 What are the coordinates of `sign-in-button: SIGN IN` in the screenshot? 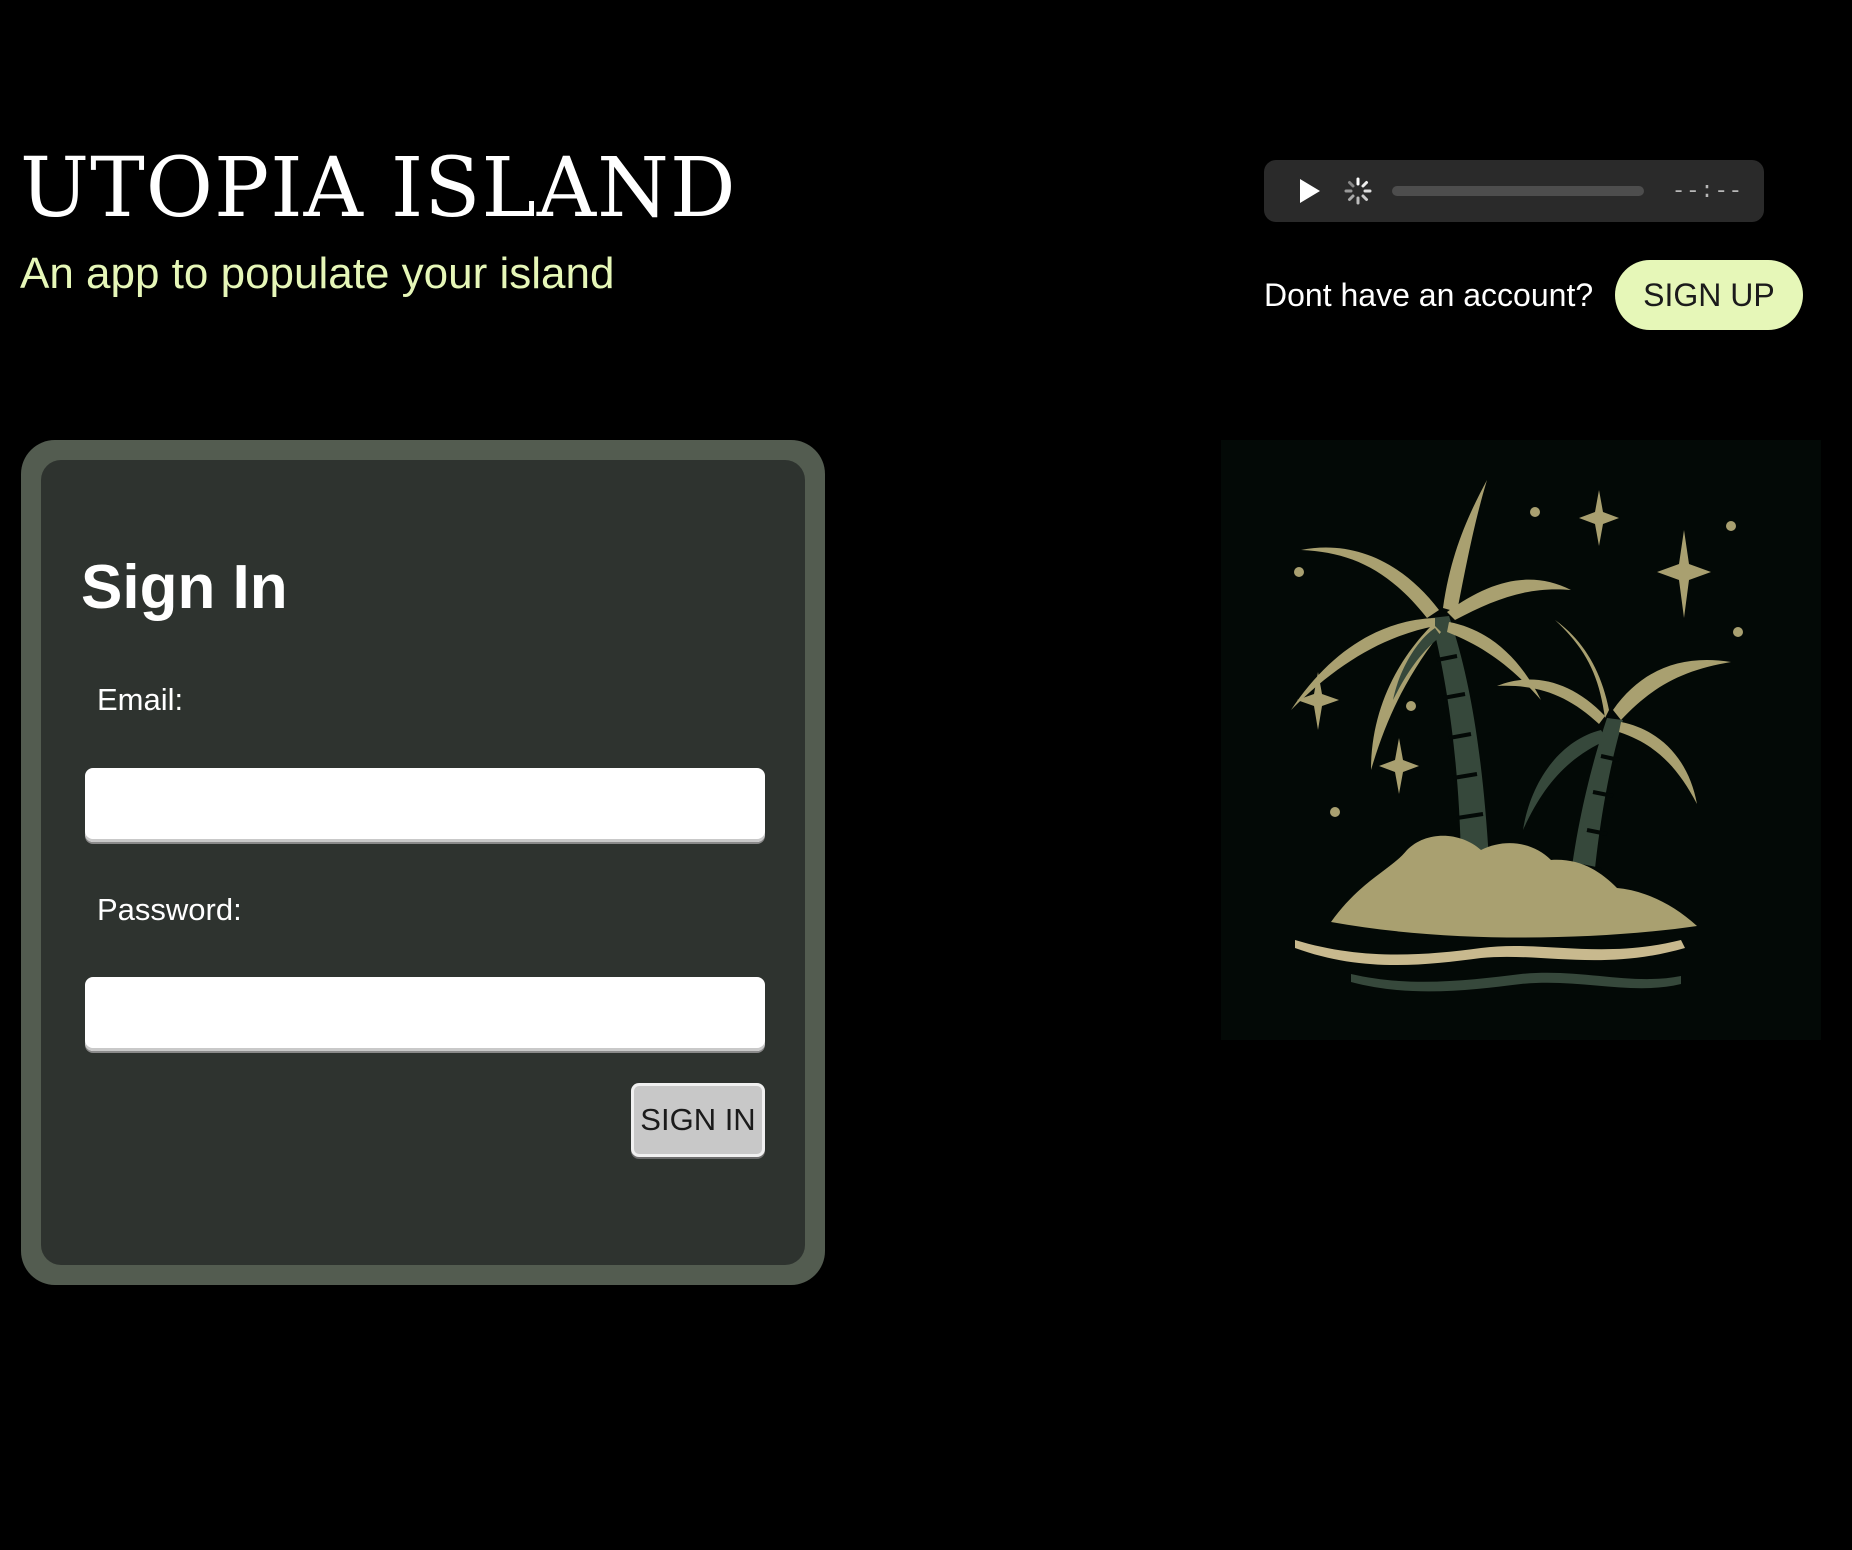 It's located at (698, 1120).